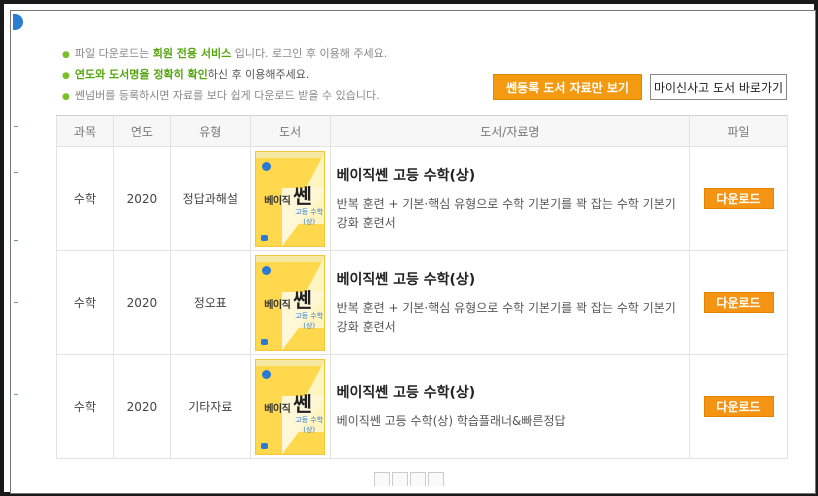  I want to click on header-year: 연도, so click(141, 131).